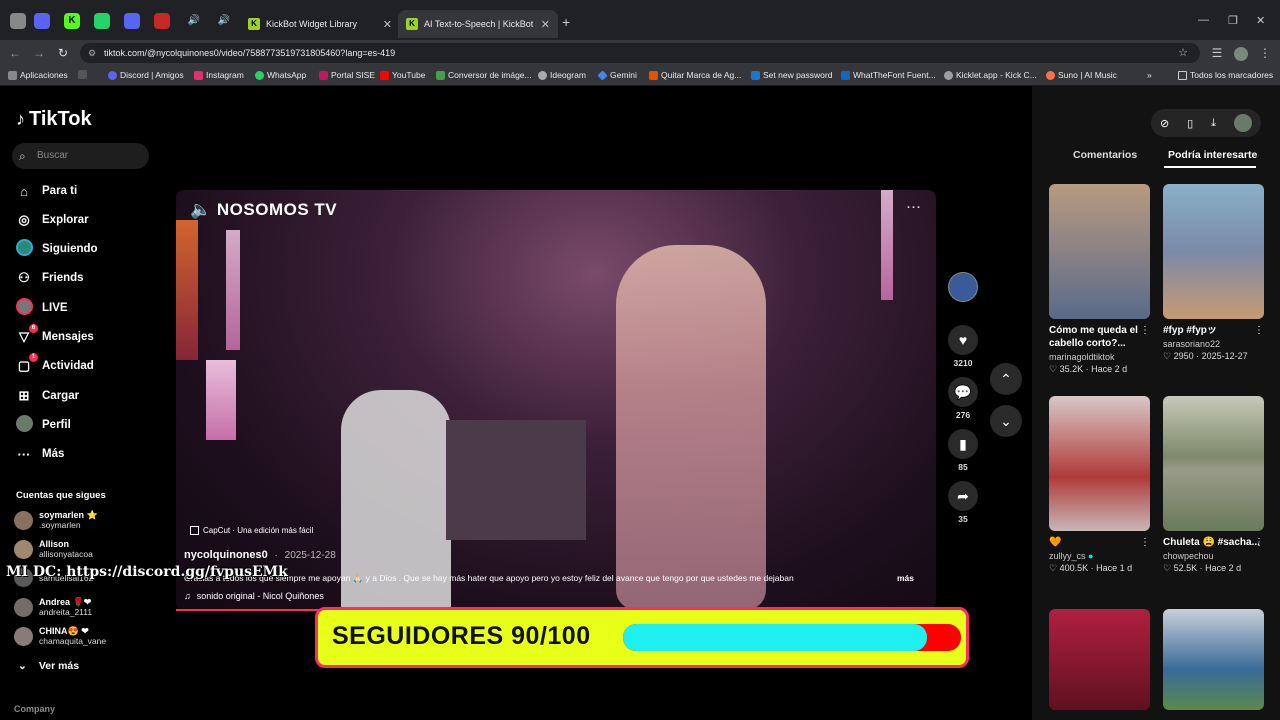 The image size is (1280, 720). Describe the element at coordinates (54, 119) in the screenshot. I see `tiktok-logo: ♪ TikTok` at that location.